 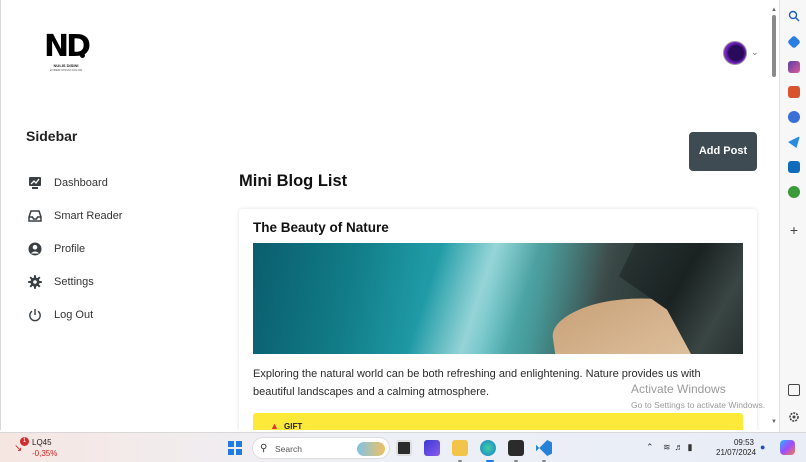 I want to click on scroll-down-arrow-icon: ▼, so click(x=774, y=422).